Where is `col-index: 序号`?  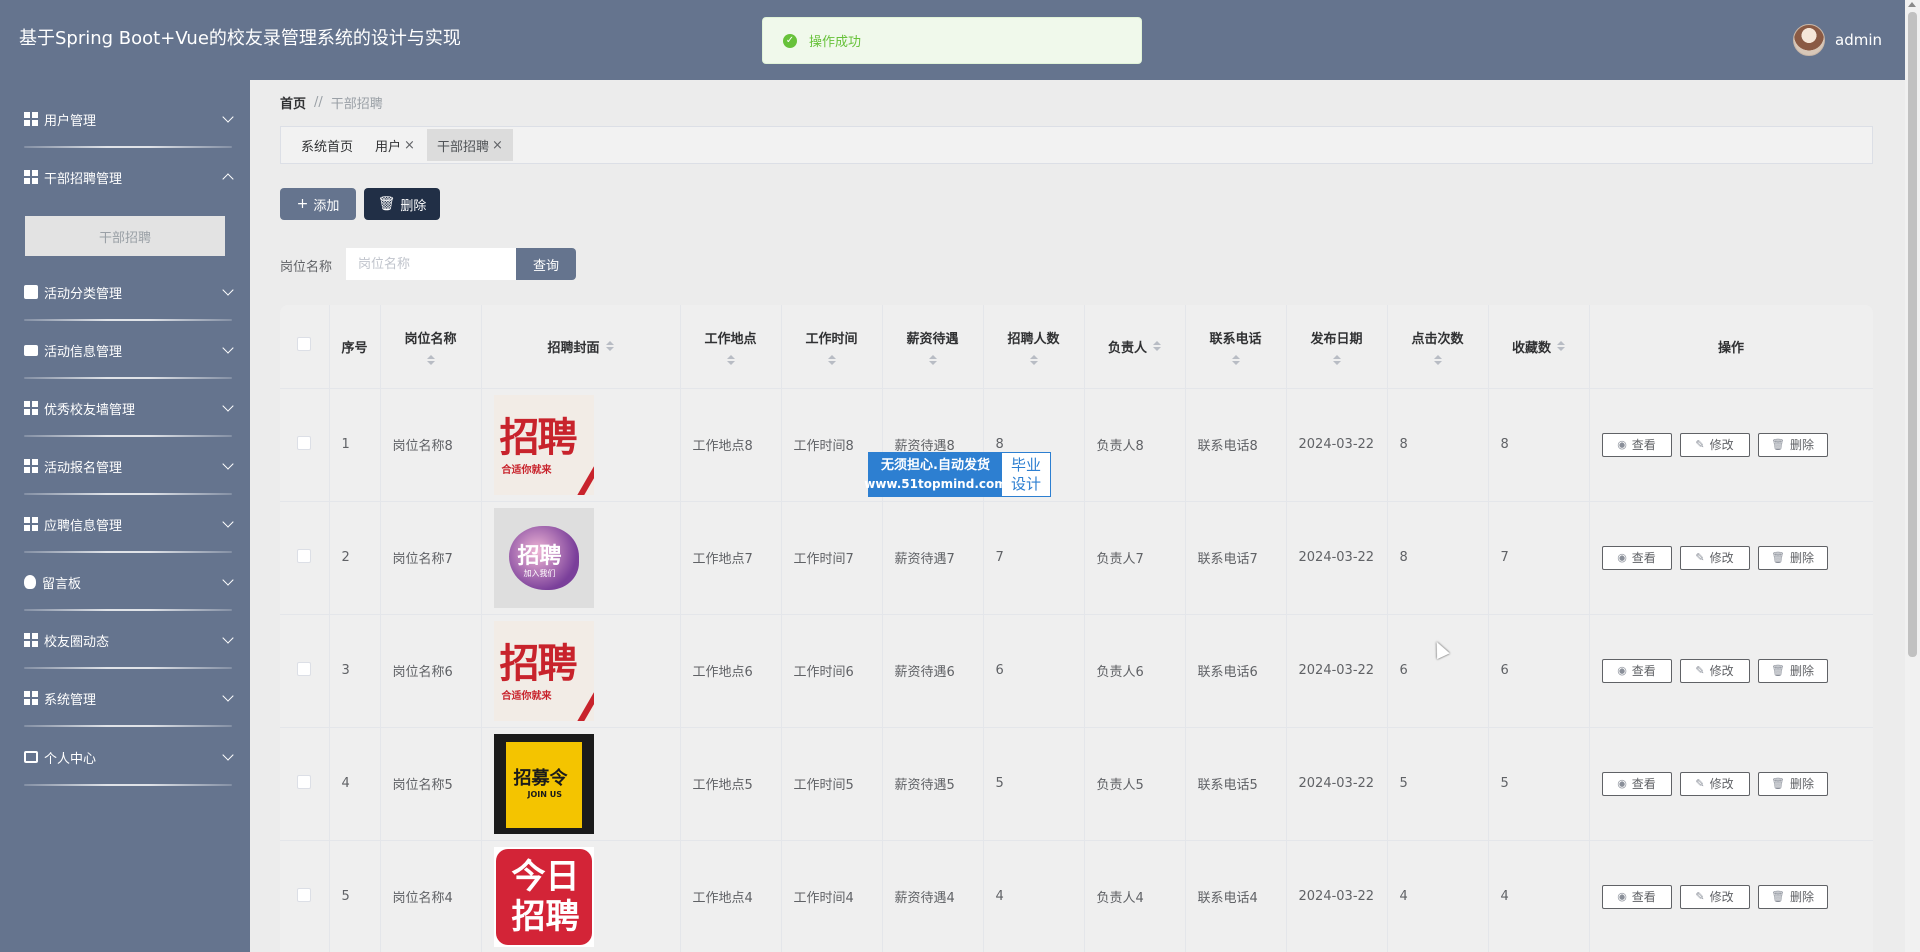 col-index: 序号 is located at coordinates (355, 347).